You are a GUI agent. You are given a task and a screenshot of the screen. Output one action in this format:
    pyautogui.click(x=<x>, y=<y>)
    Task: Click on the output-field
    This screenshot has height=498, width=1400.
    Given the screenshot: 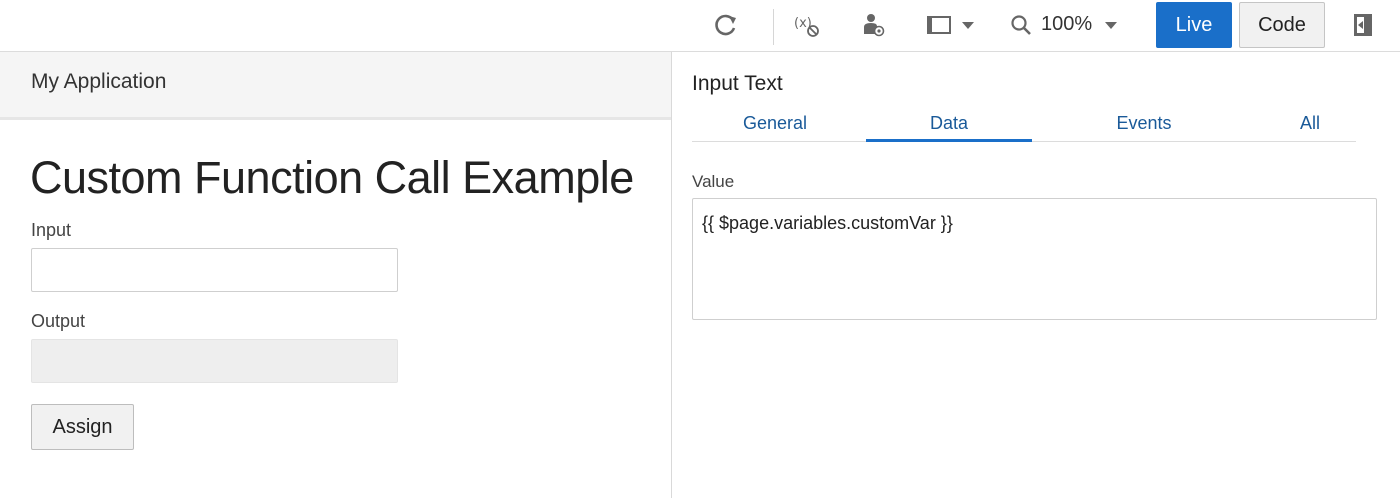 What is the action you would take?
    pyautogui.click(x=214, y=361)
    